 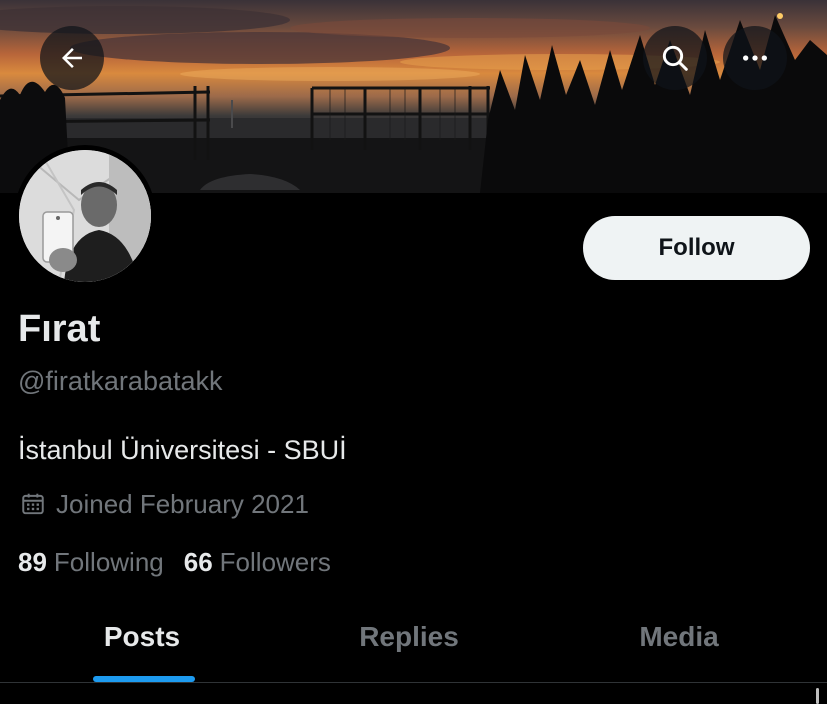 I want to click on search-icon, so click(x=675, y=58).